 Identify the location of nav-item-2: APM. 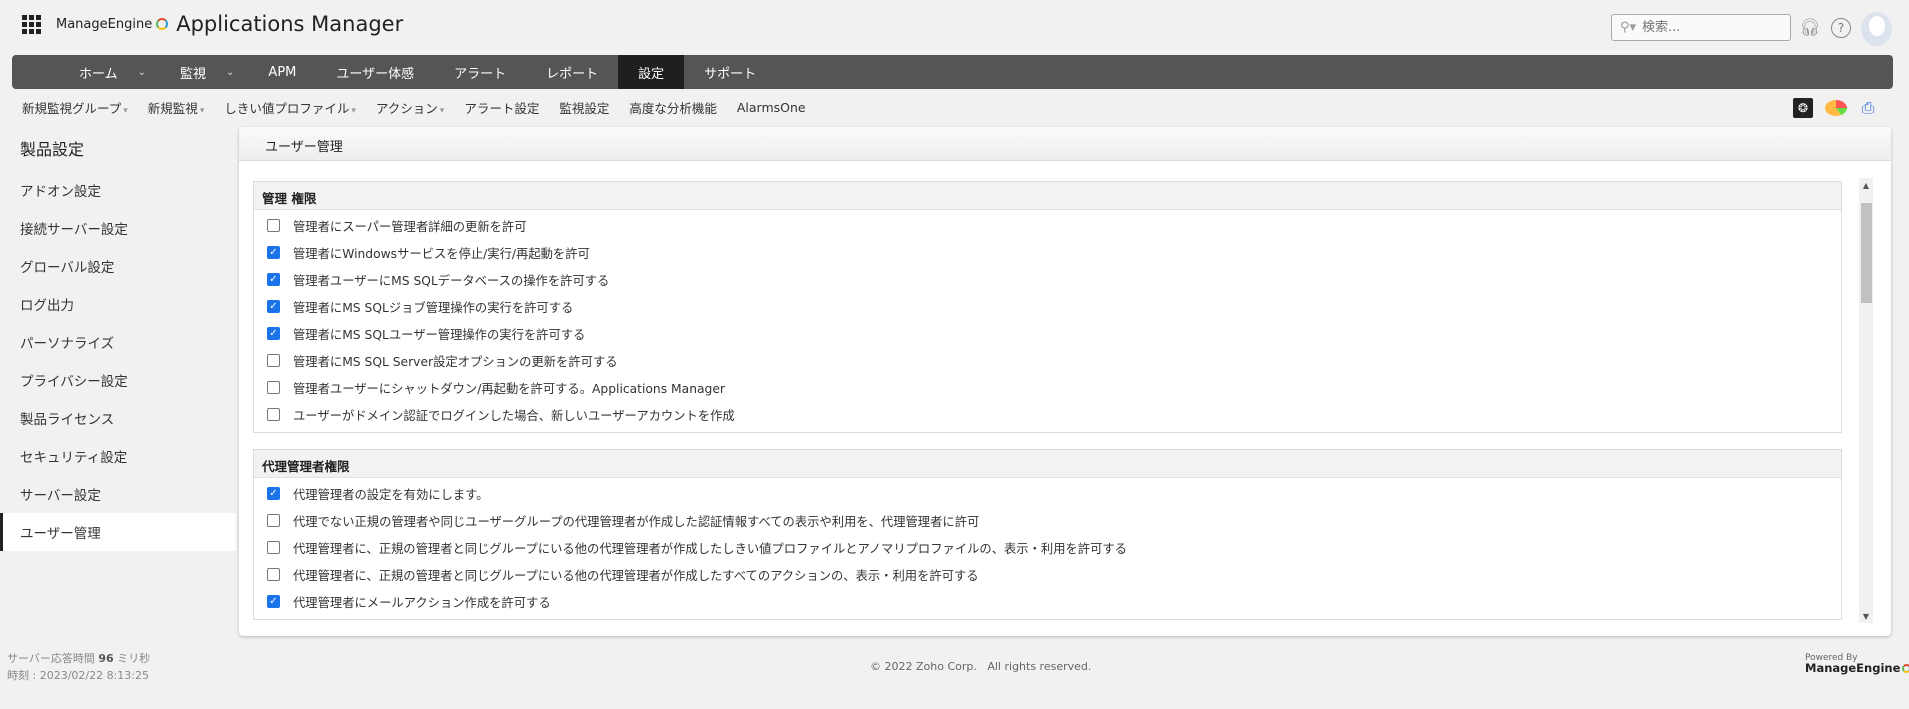
(282, 72).